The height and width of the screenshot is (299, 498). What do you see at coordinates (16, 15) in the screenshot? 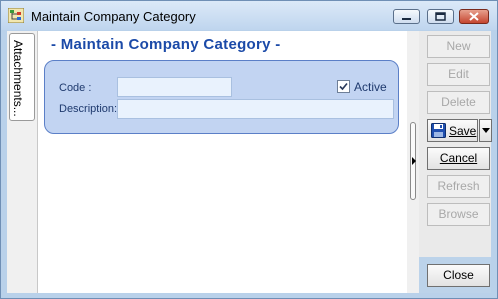
I see `category-tree-icon` at bounding box center [16, 15].